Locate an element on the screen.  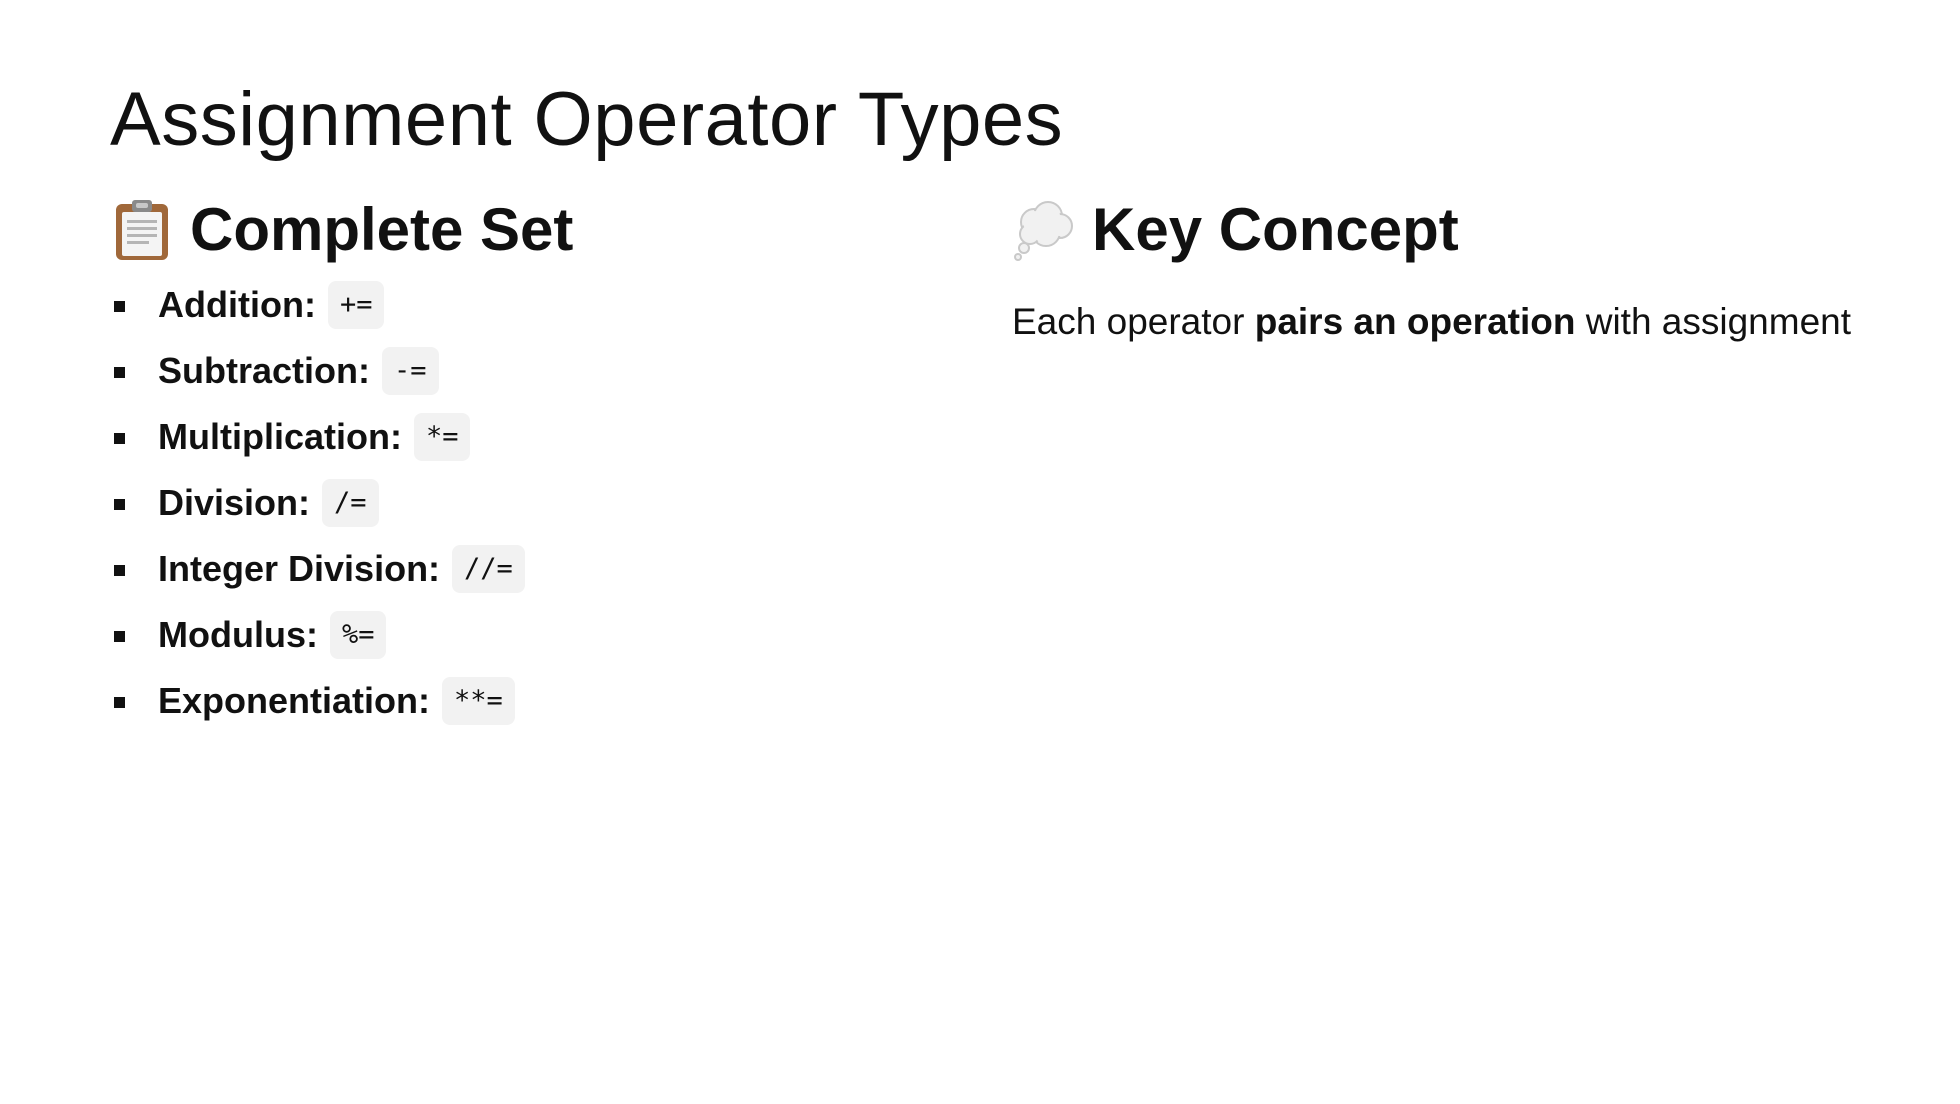
key-concept-heading-text: Key Concept is located at coordinates (1275, 229).